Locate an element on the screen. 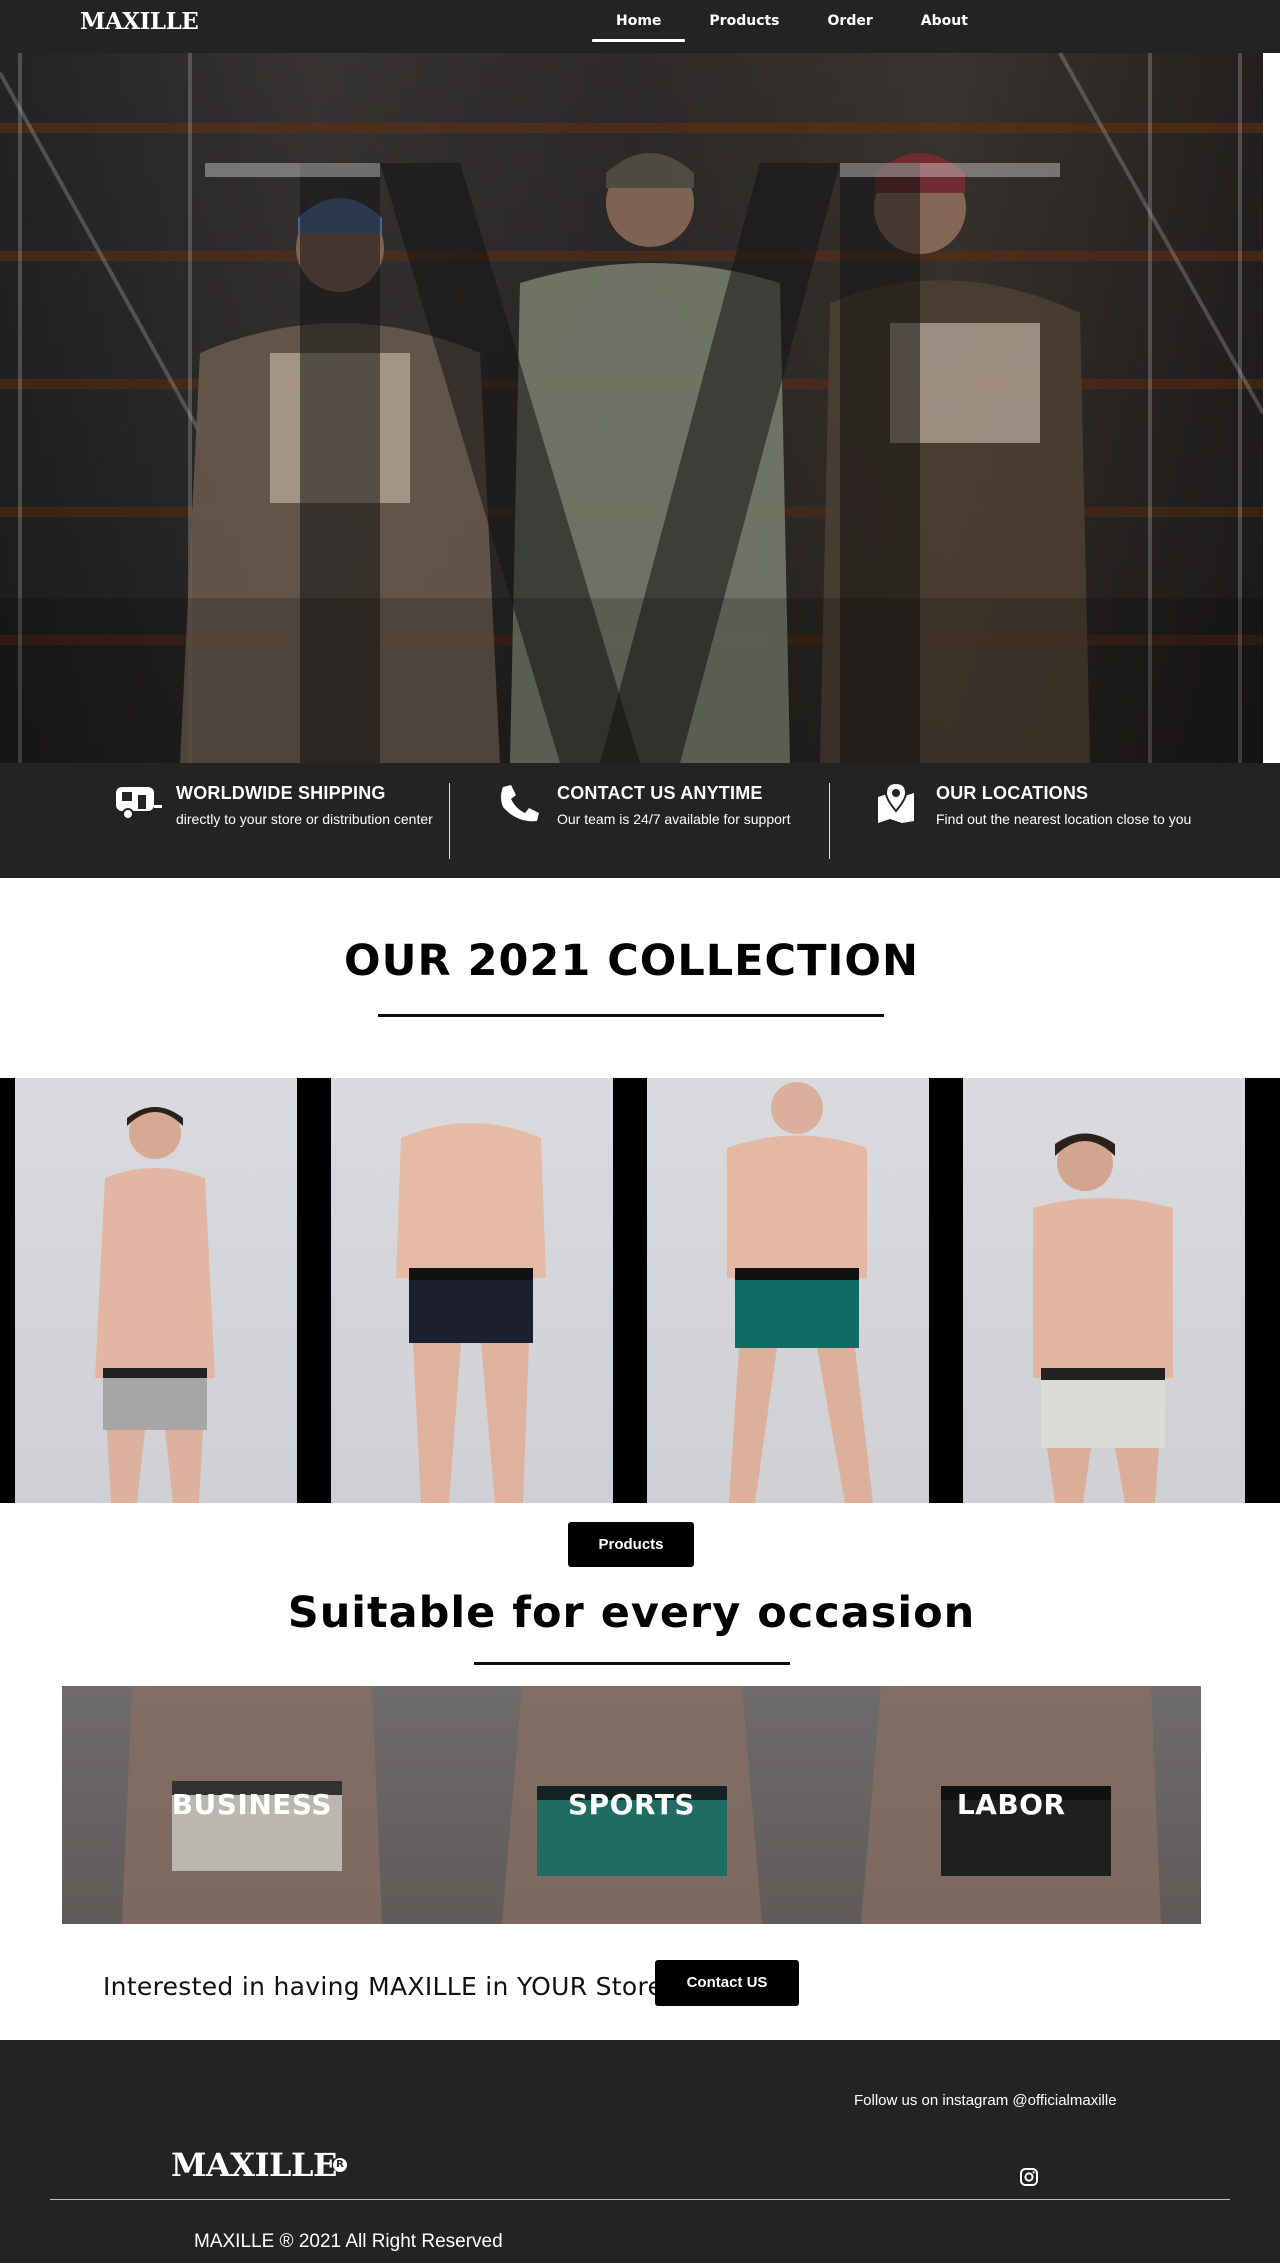 This screenshot has height=2263, width=1280. occasion-labor: LABOR is located at coordinates (1011, 1805).